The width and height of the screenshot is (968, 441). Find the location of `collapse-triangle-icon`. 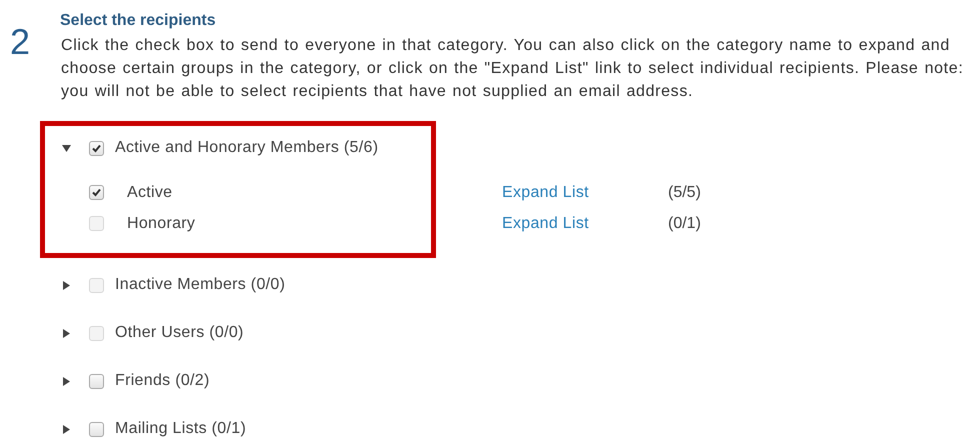

collapse-triangle-icon is located at coordinates (66, 148).